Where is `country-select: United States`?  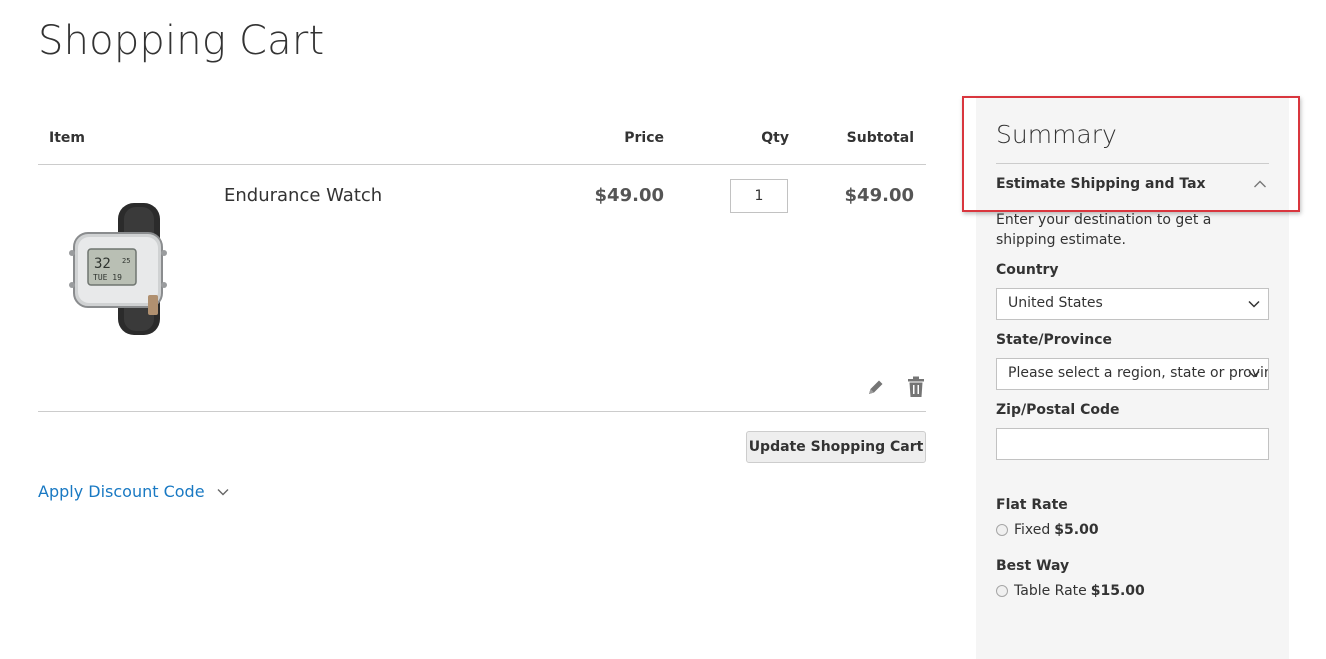
country-select: United States is located at coordinates (1132, 304).